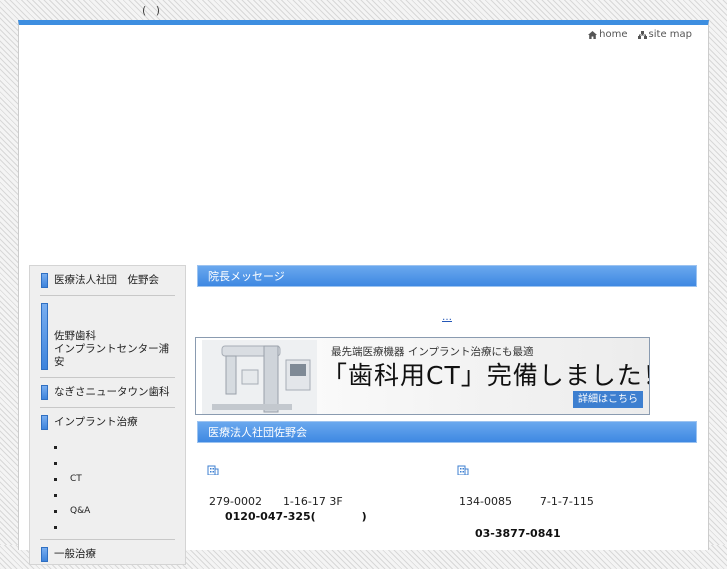 The width and height of the screenshot is (727, 569). I want to click on clinic-card: 134-0085 7-1-7-115 03-3877-0841, so click(572, 497).